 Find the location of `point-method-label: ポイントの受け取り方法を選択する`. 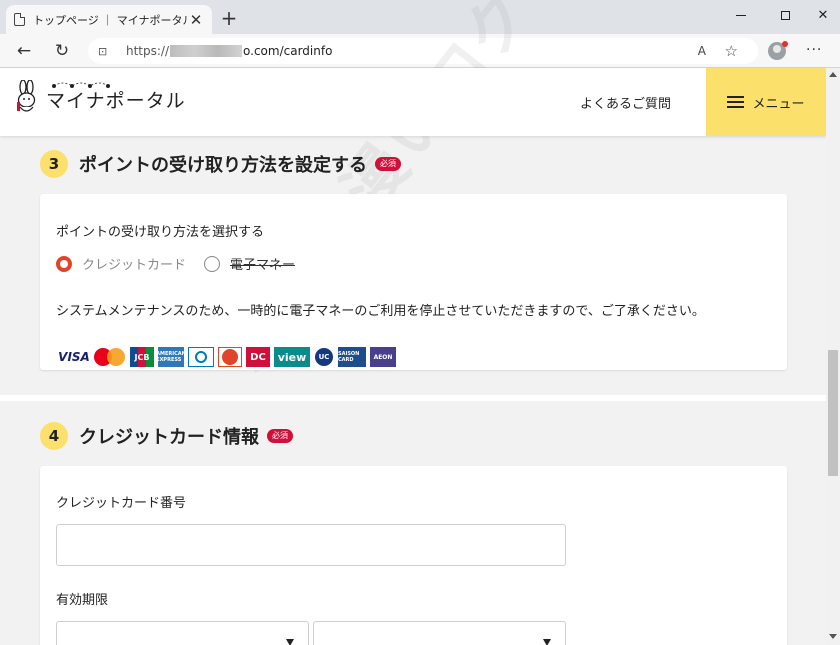

point-method-label: ポイントの受け取り方法を選択する is located at coordinates (160, 232).